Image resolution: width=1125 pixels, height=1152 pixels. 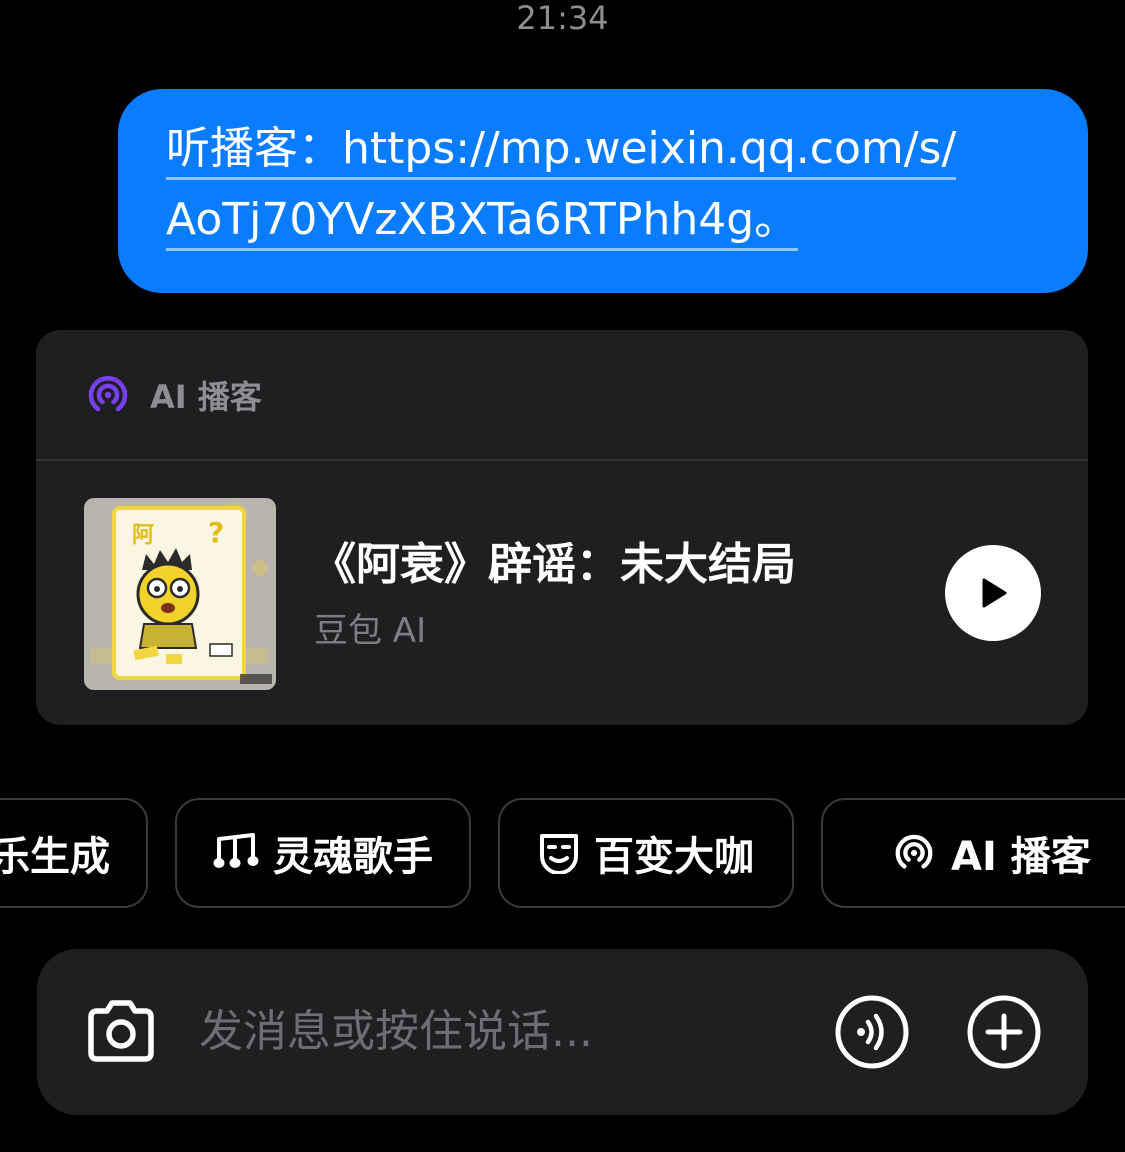 I want to click on status-time: 21:34, so click(x=562, y=18).